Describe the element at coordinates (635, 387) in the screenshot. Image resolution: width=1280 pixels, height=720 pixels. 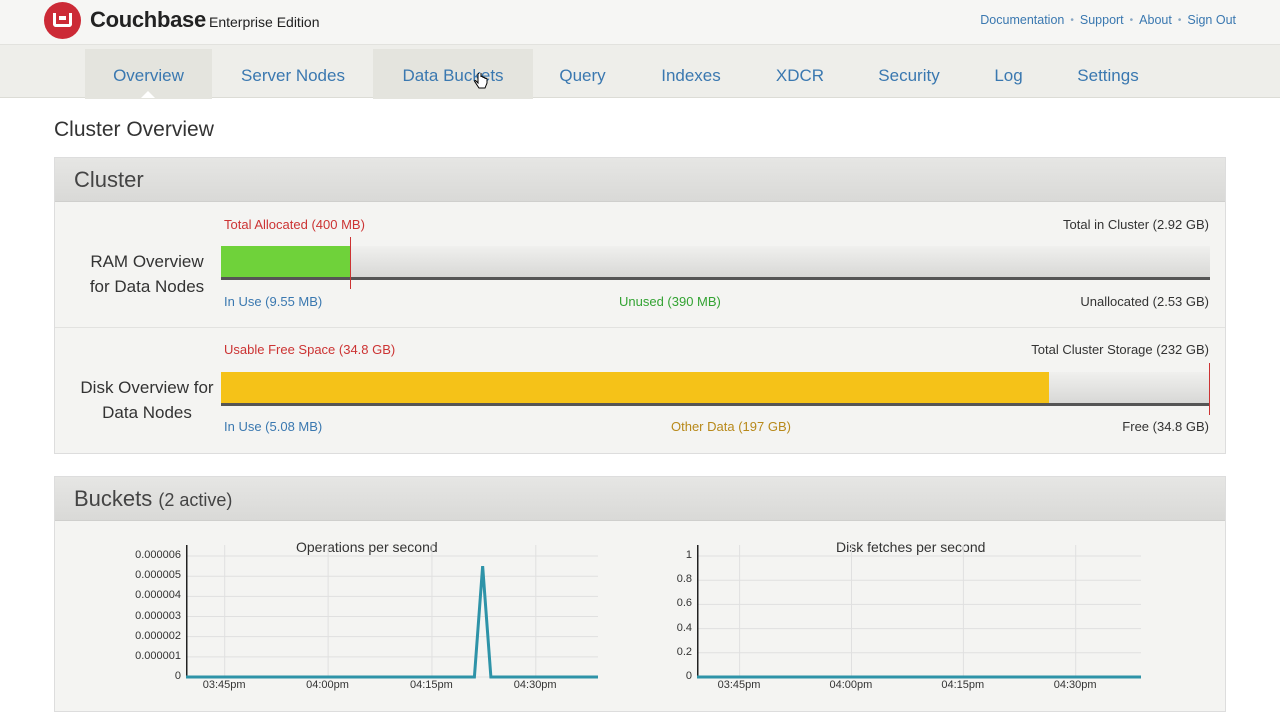
I see `disk-used-fill` at that location.